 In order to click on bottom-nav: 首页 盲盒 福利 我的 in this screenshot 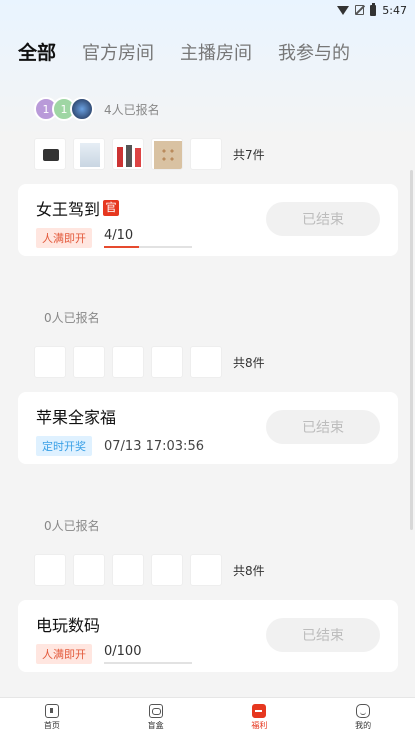, I will do `click(207, 717)`.